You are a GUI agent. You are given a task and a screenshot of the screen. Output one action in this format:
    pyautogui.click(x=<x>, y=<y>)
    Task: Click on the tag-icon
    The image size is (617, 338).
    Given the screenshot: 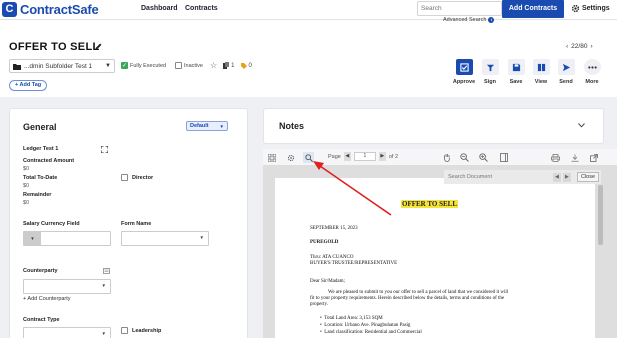 What is the action you would take?
    pyautogui.click(x=243, y=65)
    